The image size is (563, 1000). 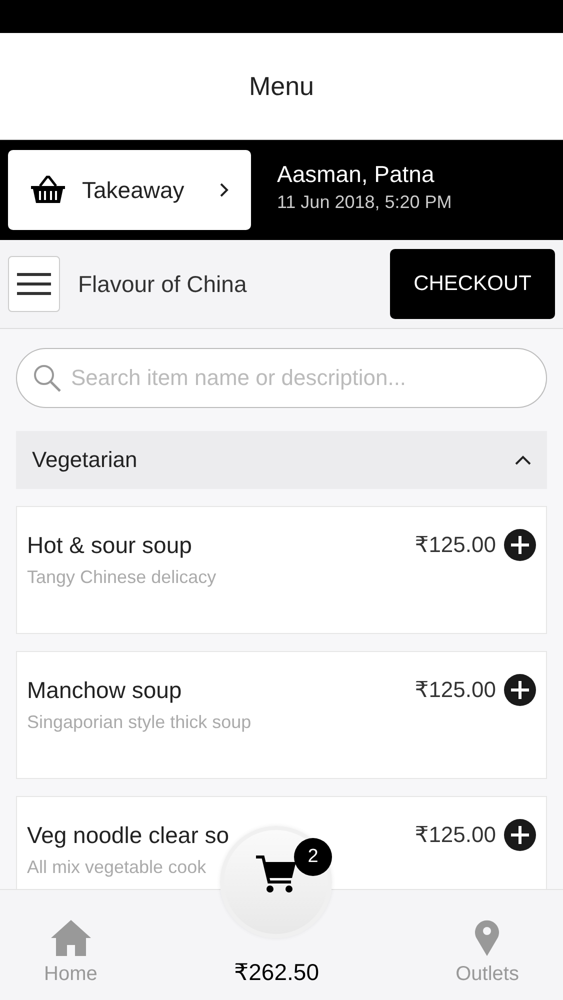 What do you see at coordinates (116, 867) in the screenshot?
I see `item-description: All mix vegetable cook` at bounding box center [116, 867].